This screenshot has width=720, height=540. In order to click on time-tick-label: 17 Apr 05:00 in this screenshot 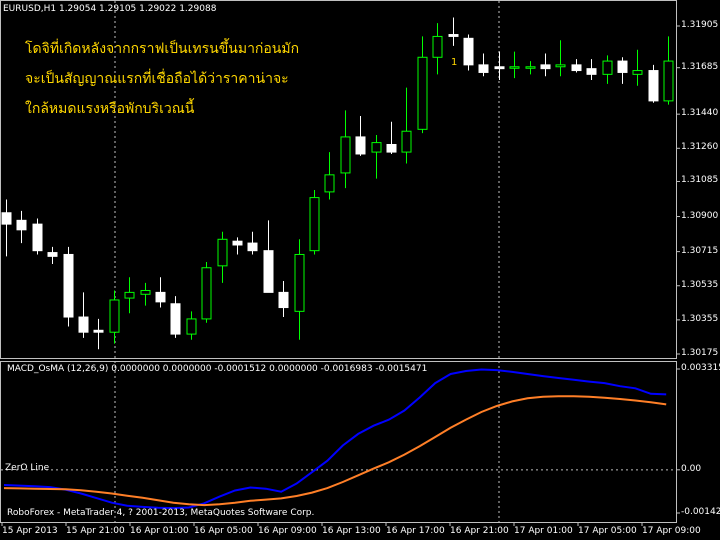, I will do `click(607, 531)`.